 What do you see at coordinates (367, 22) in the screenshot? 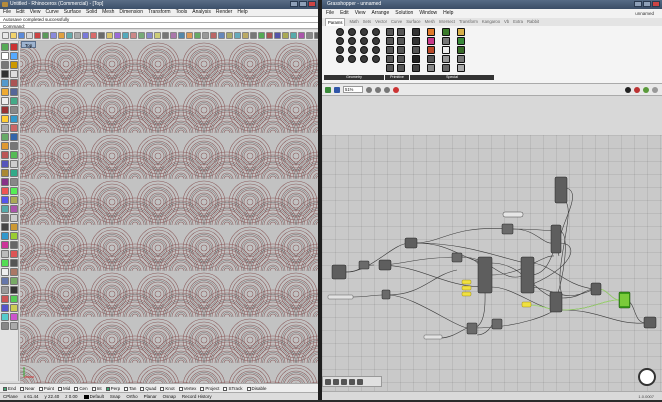
I see `tab-sets: Sets` at bounding box center [367, 22].